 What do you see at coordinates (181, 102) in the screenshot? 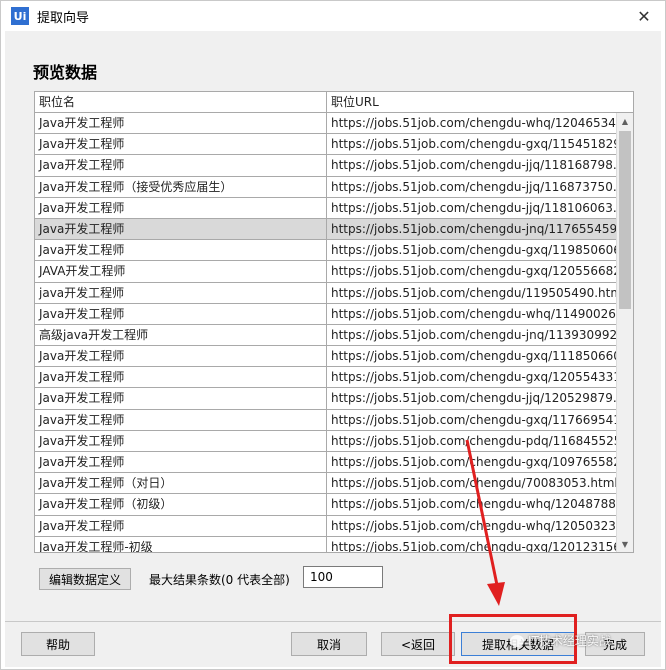
I see `column-header-job-name: 职位名` at bounding box center [181, 102].